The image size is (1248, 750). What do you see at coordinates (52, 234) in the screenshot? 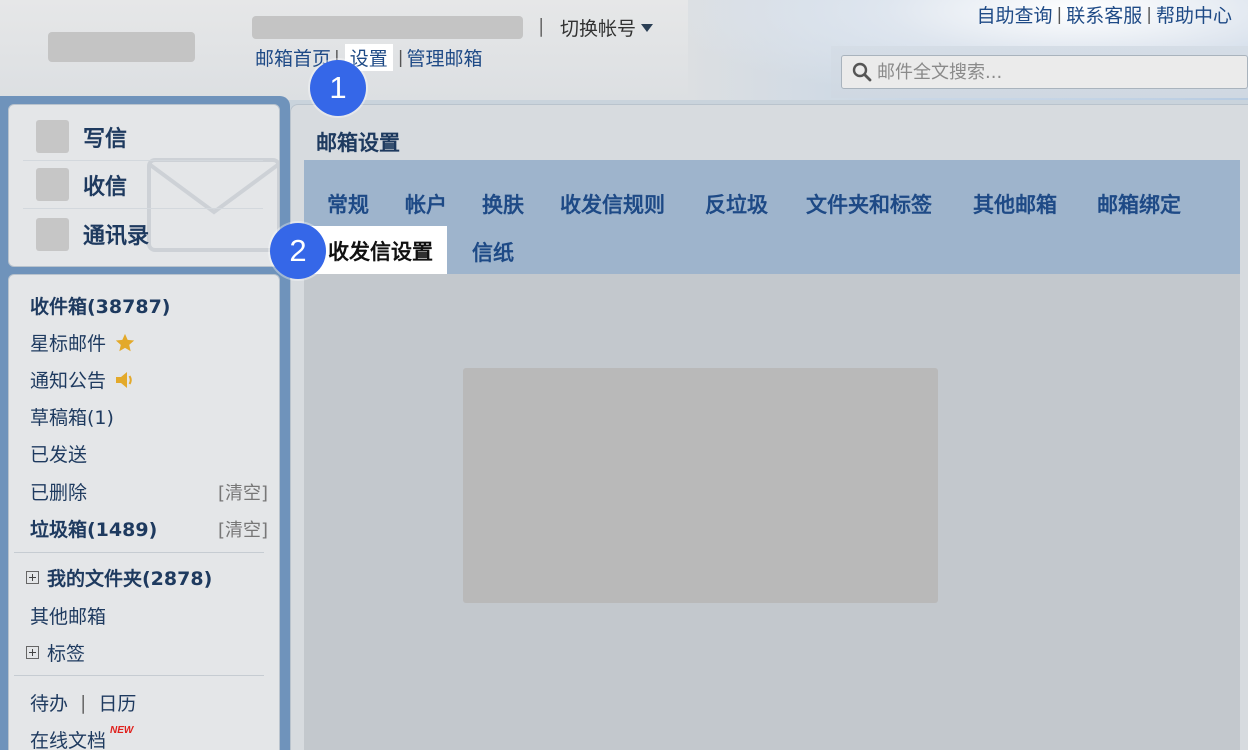
I see `contacts-icon` at bounding box center [52, 234].